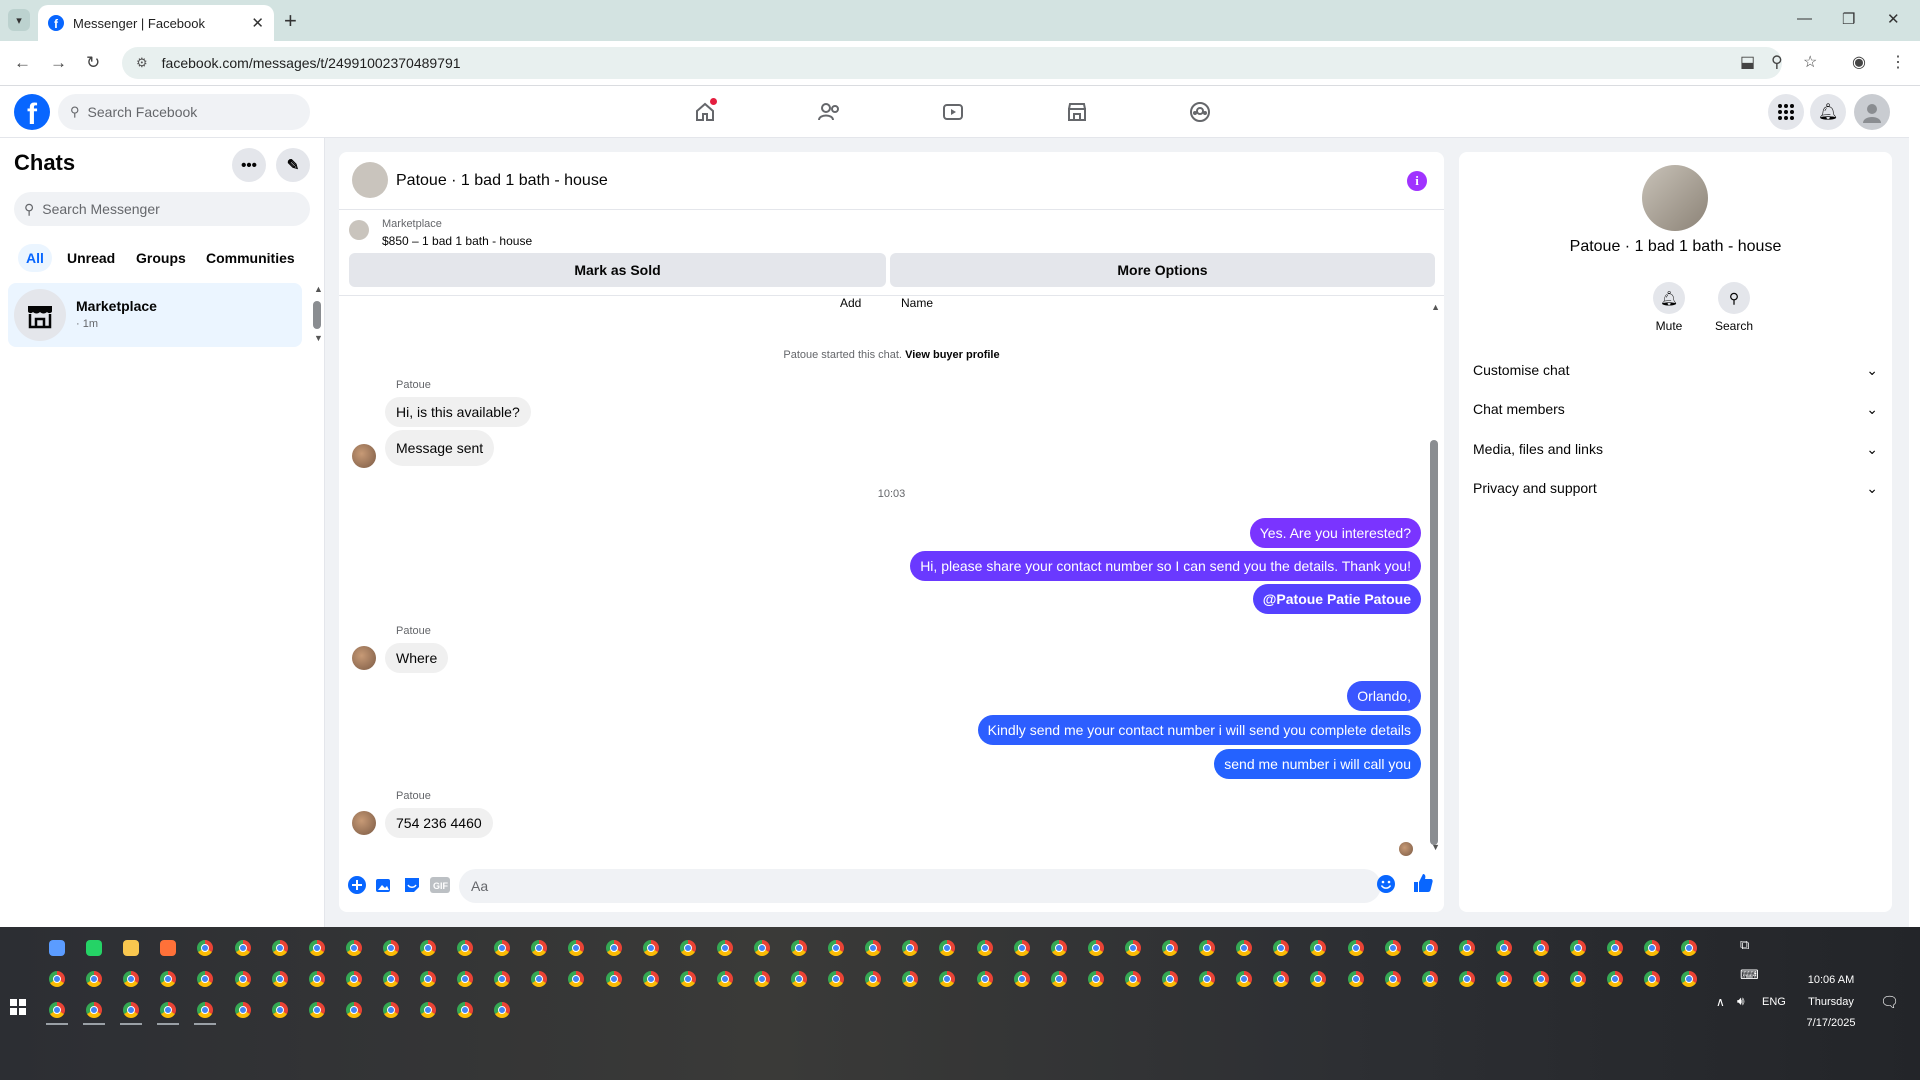 Image resolution: width=1920 pixels, height=1080 pixels. Describe the element at coordinates (457, 241) in the screenshot. I see `listing-price-title: $850 – 1 bad 1 bath - house` at that location.